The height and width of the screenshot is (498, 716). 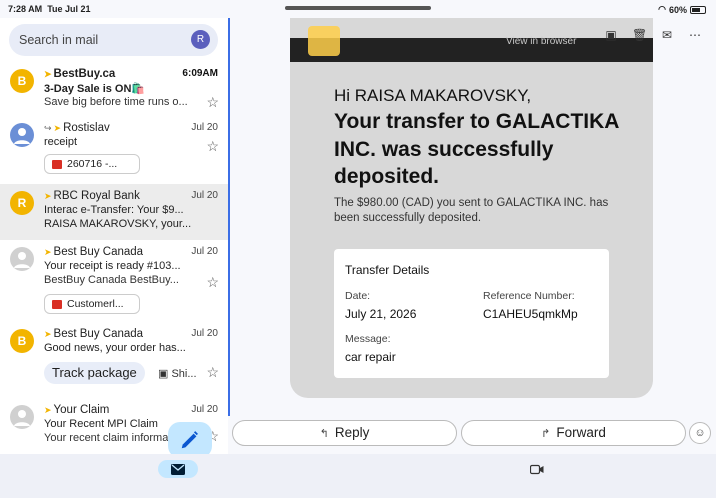 What do you see at coordinates (700, 433) in the screenshot?
I see `emoji-reaction-button: ☺` at bounding box center [700, 433].